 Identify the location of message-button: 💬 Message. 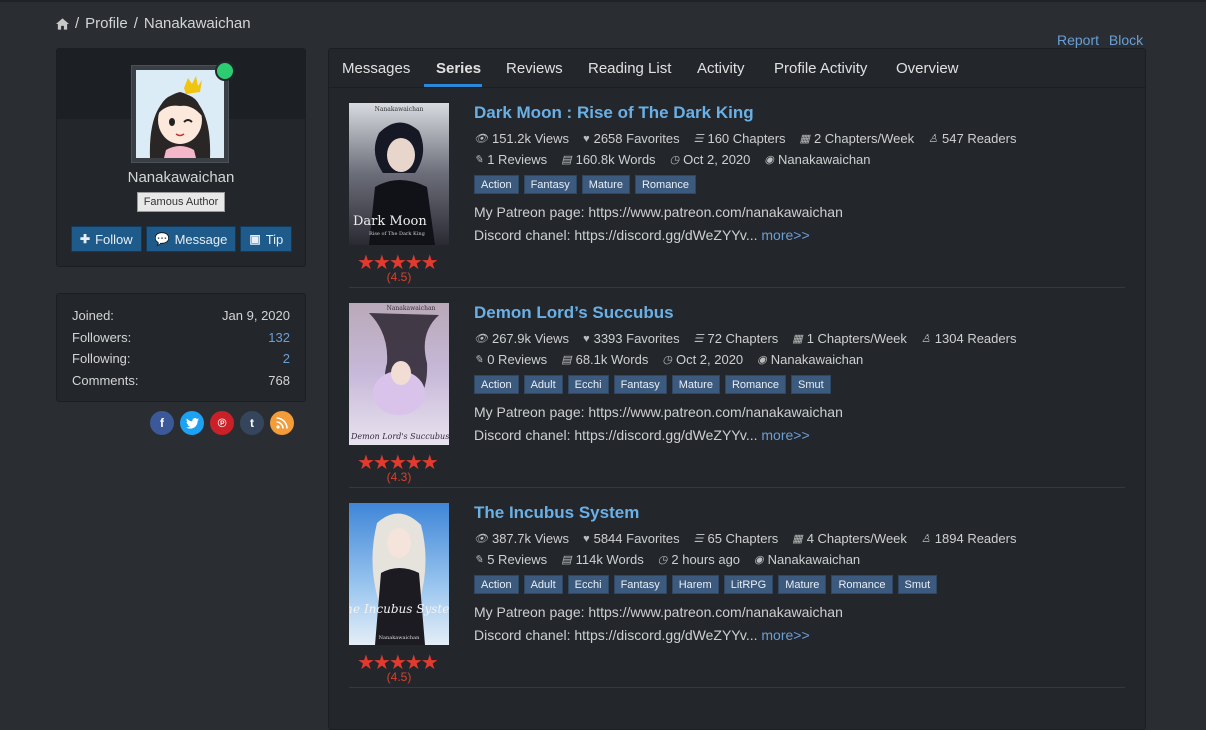
(191, 239).